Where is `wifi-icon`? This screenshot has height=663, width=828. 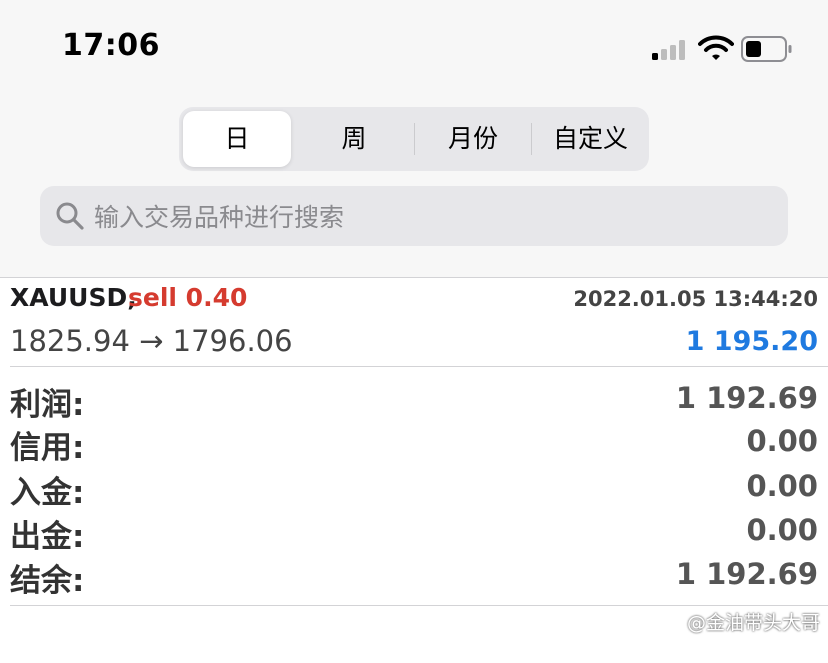
wifi-icon is located at coordinates (716, 47).